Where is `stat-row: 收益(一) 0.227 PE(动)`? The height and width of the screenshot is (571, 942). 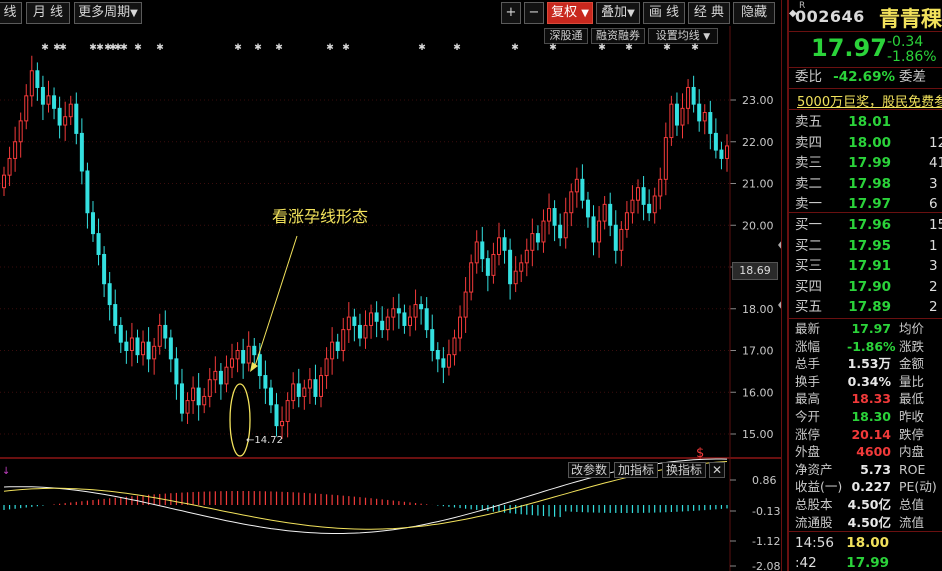 stat-row: 收益(一) 0.227 PE(动) is located at coordinates (865, 487).